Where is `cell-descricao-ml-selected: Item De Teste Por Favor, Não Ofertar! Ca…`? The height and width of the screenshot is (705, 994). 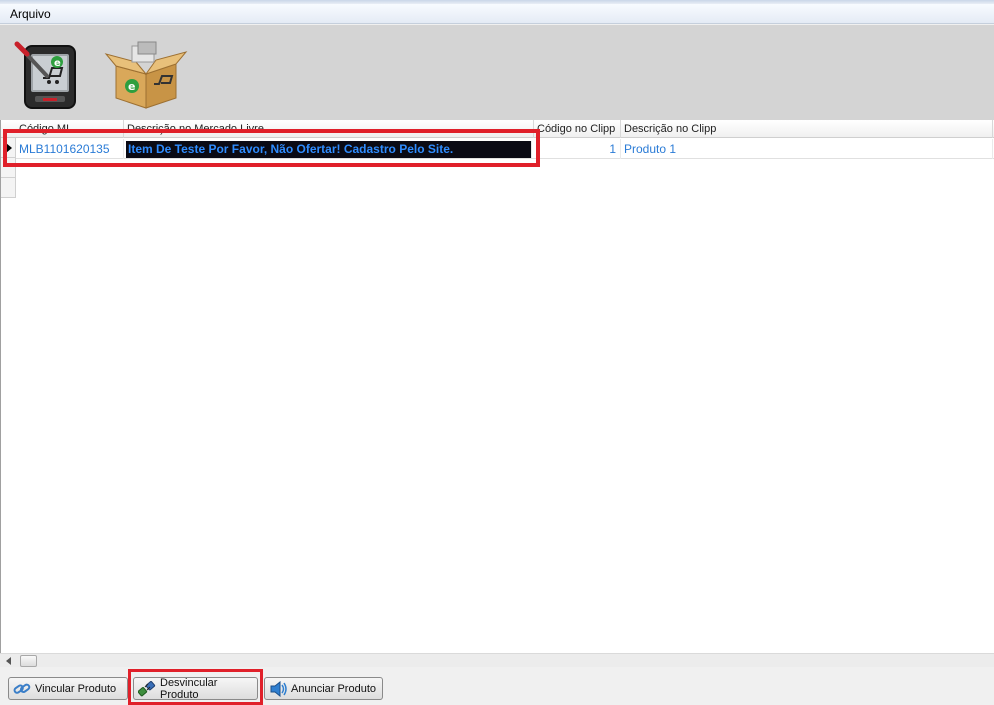 cell-descricao-ml-selected: Item De Teste Por Favor, Não Ofertar! Ca… is located at coordinates (329, 149).